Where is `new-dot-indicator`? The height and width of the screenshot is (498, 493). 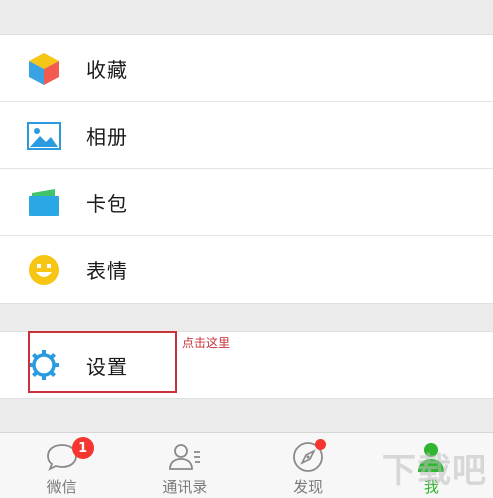 new-dot-indicator is located at coordinates (321, 444).